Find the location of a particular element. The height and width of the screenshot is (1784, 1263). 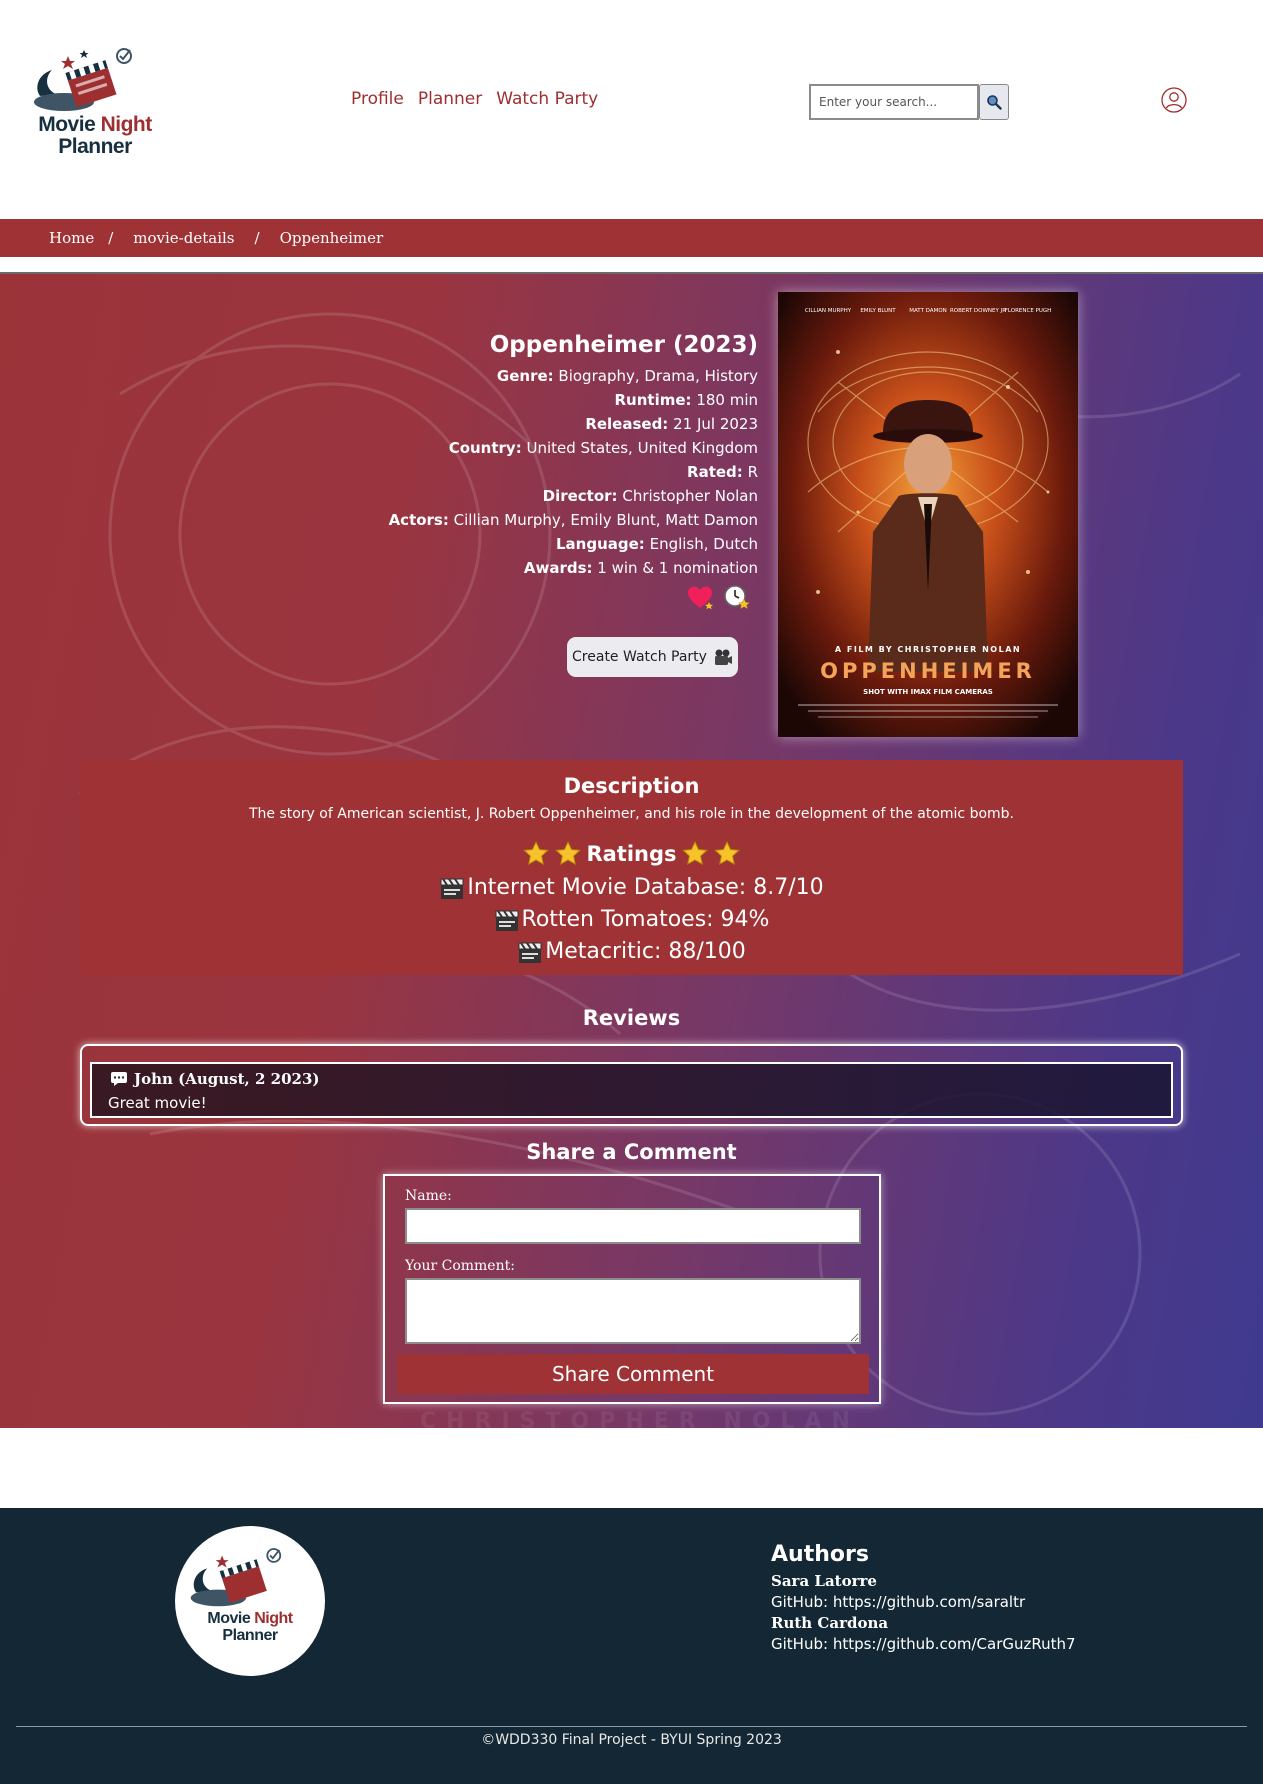

movie-actions is located at coordinates (719, 598).